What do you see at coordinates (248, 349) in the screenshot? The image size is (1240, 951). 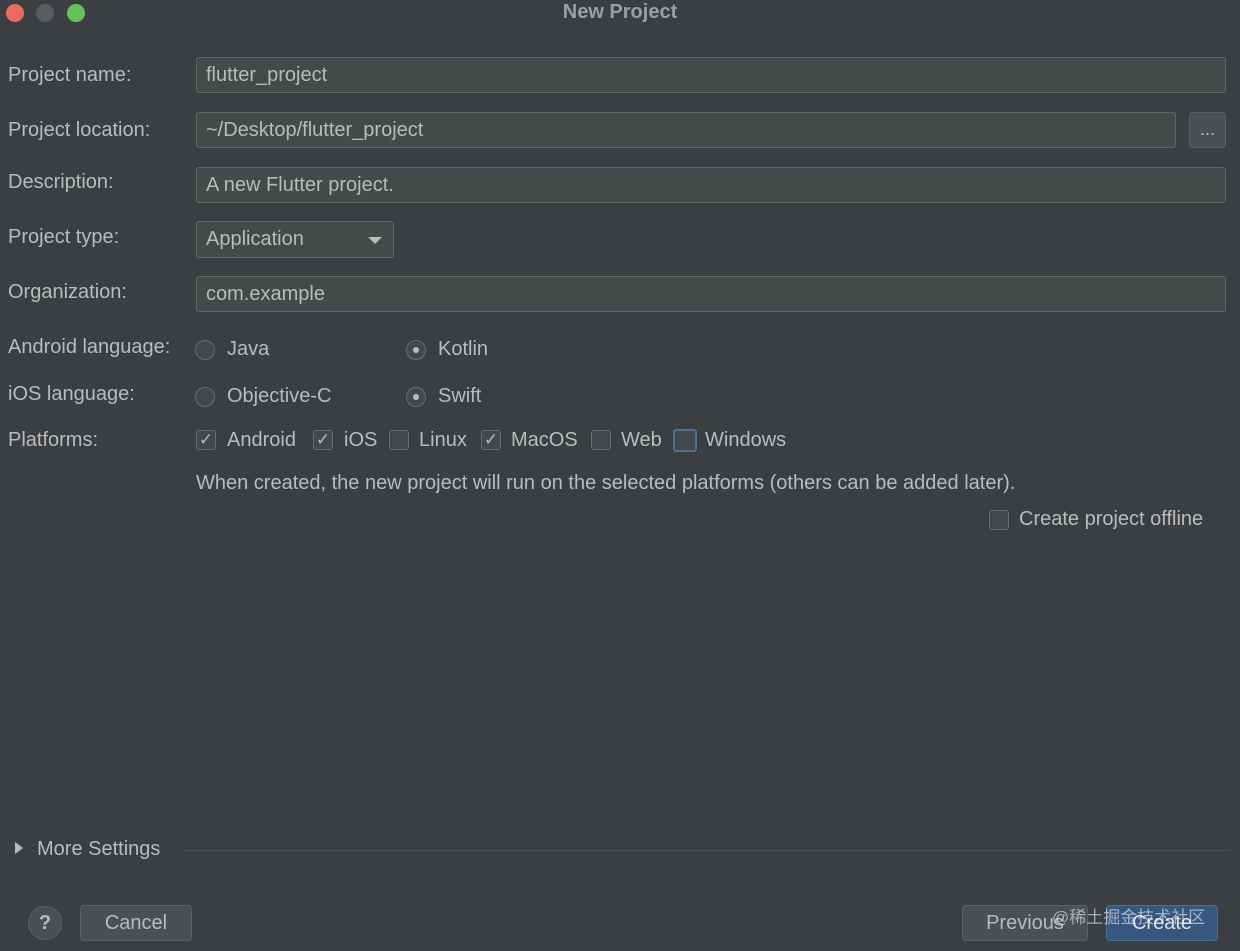 I see `radio-java-label: Java` at bounding box center [248, 349].